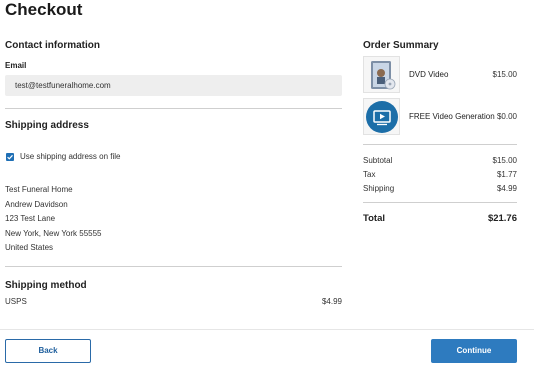  I want to click on address-line: United States, so click(29, 247).